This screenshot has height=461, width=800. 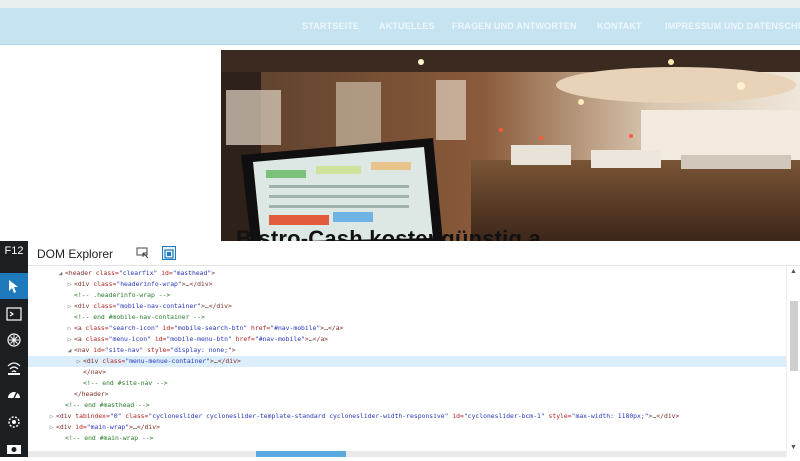 I want to click on devtools-title: DOM Explorer, so click(x=75, y=254).